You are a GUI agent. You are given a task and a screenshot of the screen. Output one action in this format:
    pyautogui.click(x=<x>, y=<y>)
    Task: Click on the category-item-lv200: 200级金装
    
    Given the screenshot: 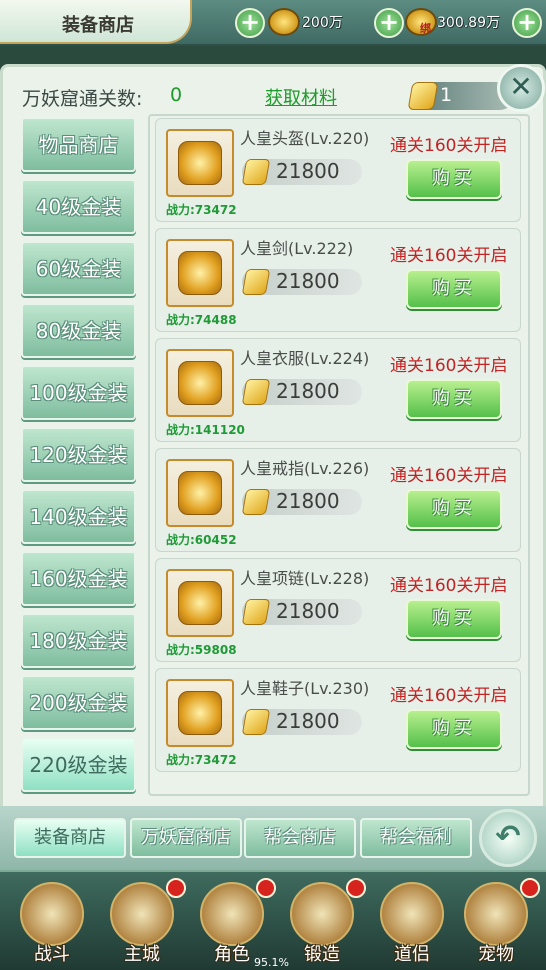 What is the action you would take?
    pyautogui.click(x=78, y=702)
    